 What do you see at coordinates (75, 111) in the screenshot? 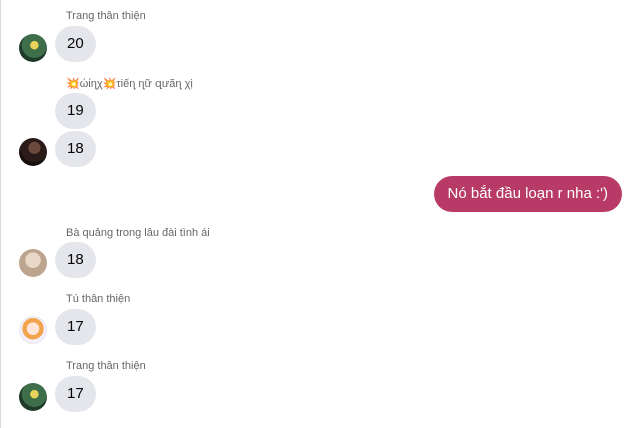
I see `message-bubble: 19` at bounding box center [75, 111].